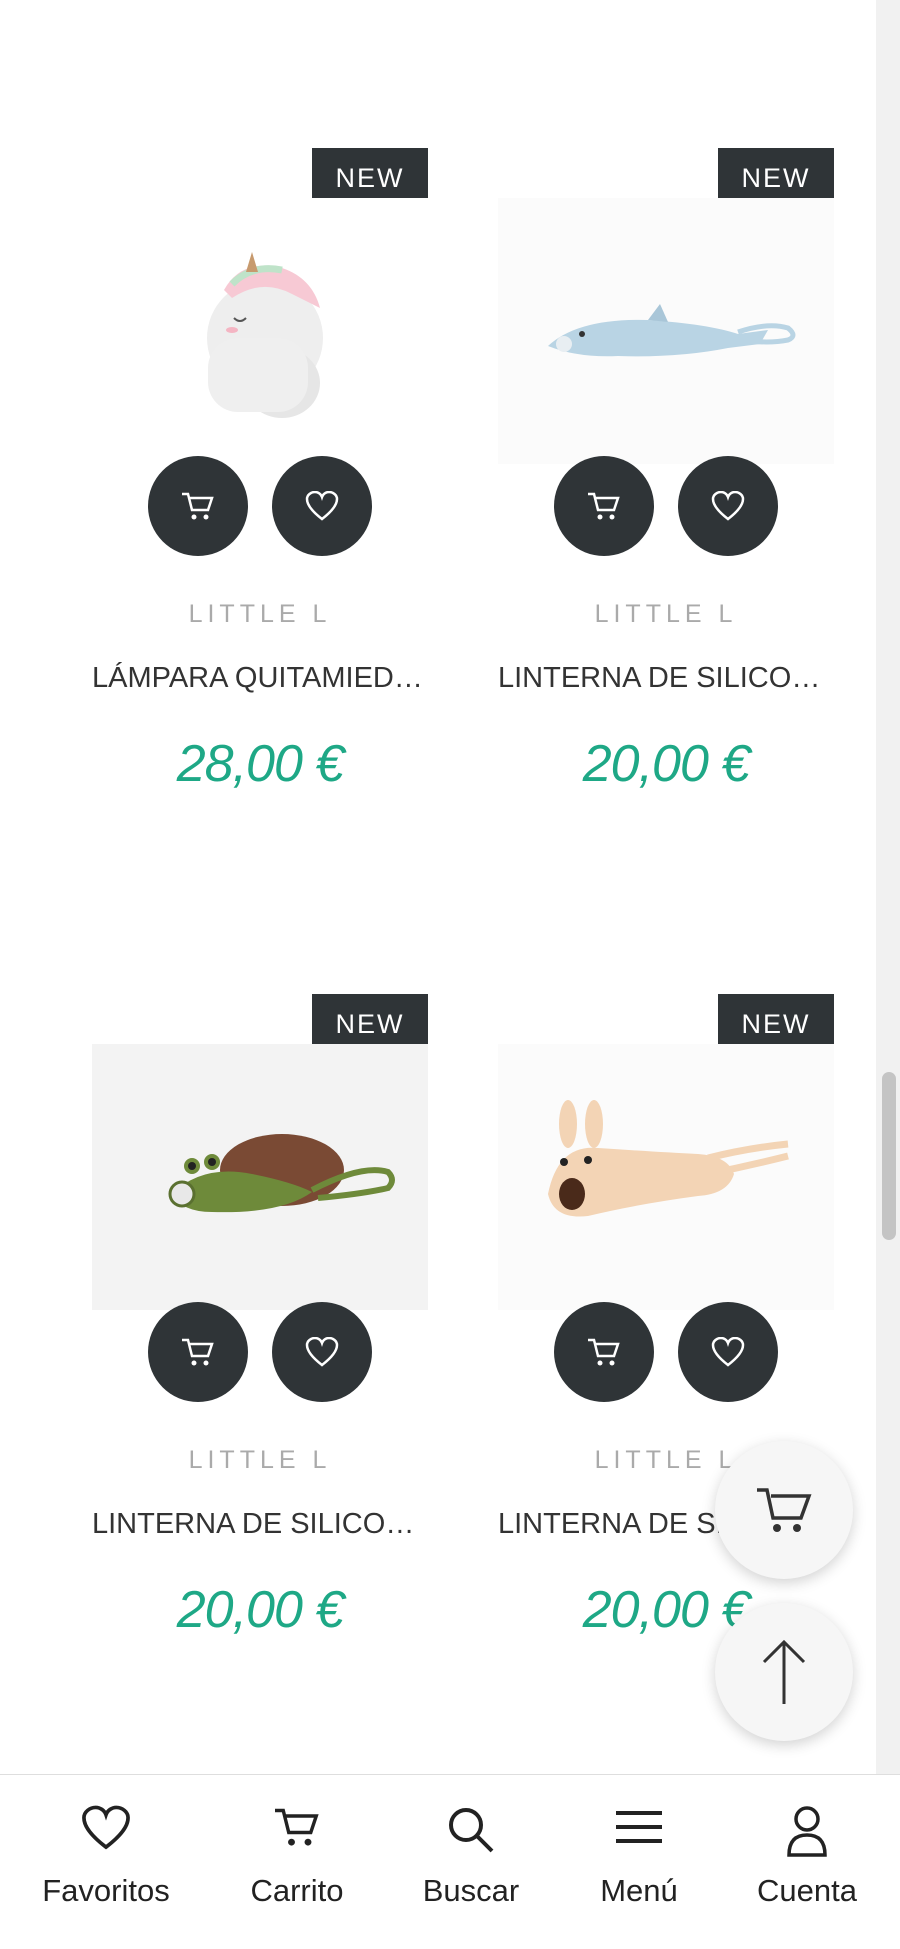 The width and height of the screenshot is (900, 1949). What do you see at coordinates (889, 1156) in the screenshot?
I see `scrollbar-thumb` at bounding box center [889, 1156].